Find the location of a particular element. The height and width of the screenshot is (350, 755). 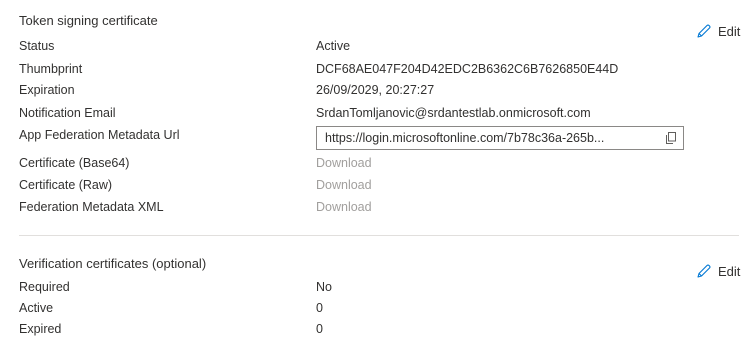

thumbprint-label: Thumbprint is located at coordinates (51, 69).